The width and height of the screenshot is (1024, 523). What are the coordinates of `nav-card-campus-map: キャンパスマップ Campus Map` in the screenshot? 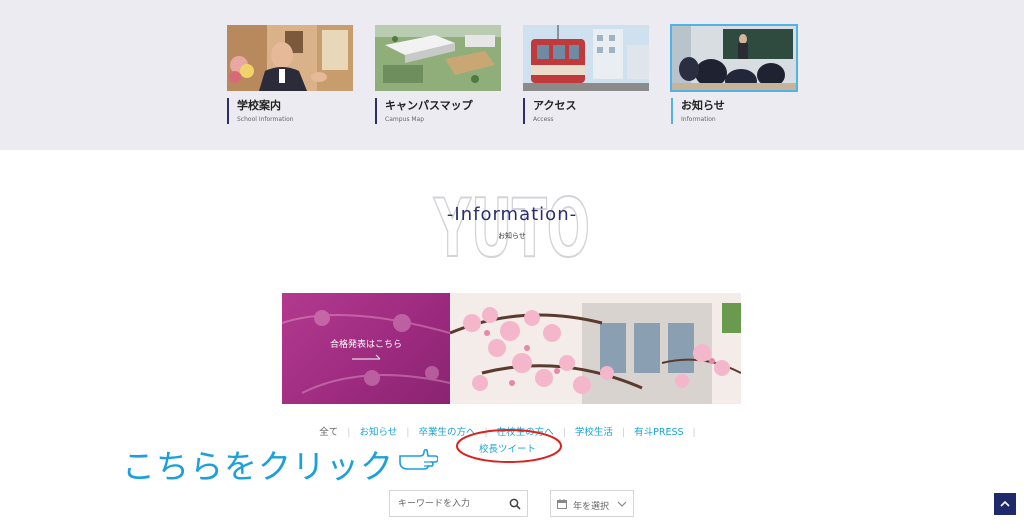 It's located at (438, 75).